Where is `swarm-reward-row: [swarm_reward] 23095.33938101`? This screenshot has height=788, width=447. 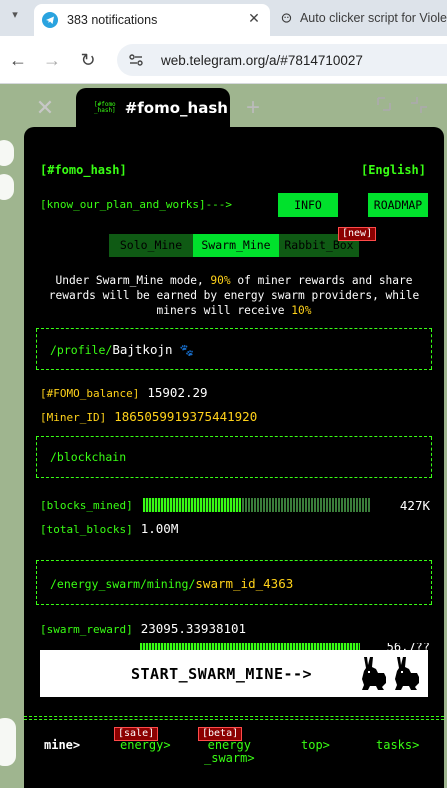 swarm-reward-row: [swarm_reward] 23095.33938101 is located at coordinates (143, 628).